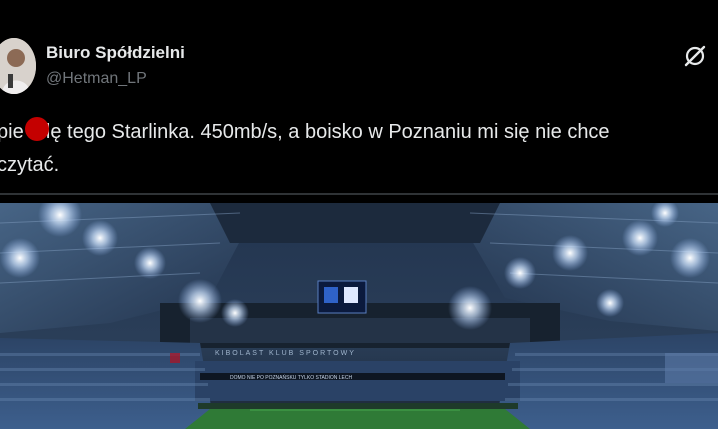 The height and width of the screenshot is (429, 718). Describe the element at coordinates (359, 194) in the screenshot. I see `divider` at that location.